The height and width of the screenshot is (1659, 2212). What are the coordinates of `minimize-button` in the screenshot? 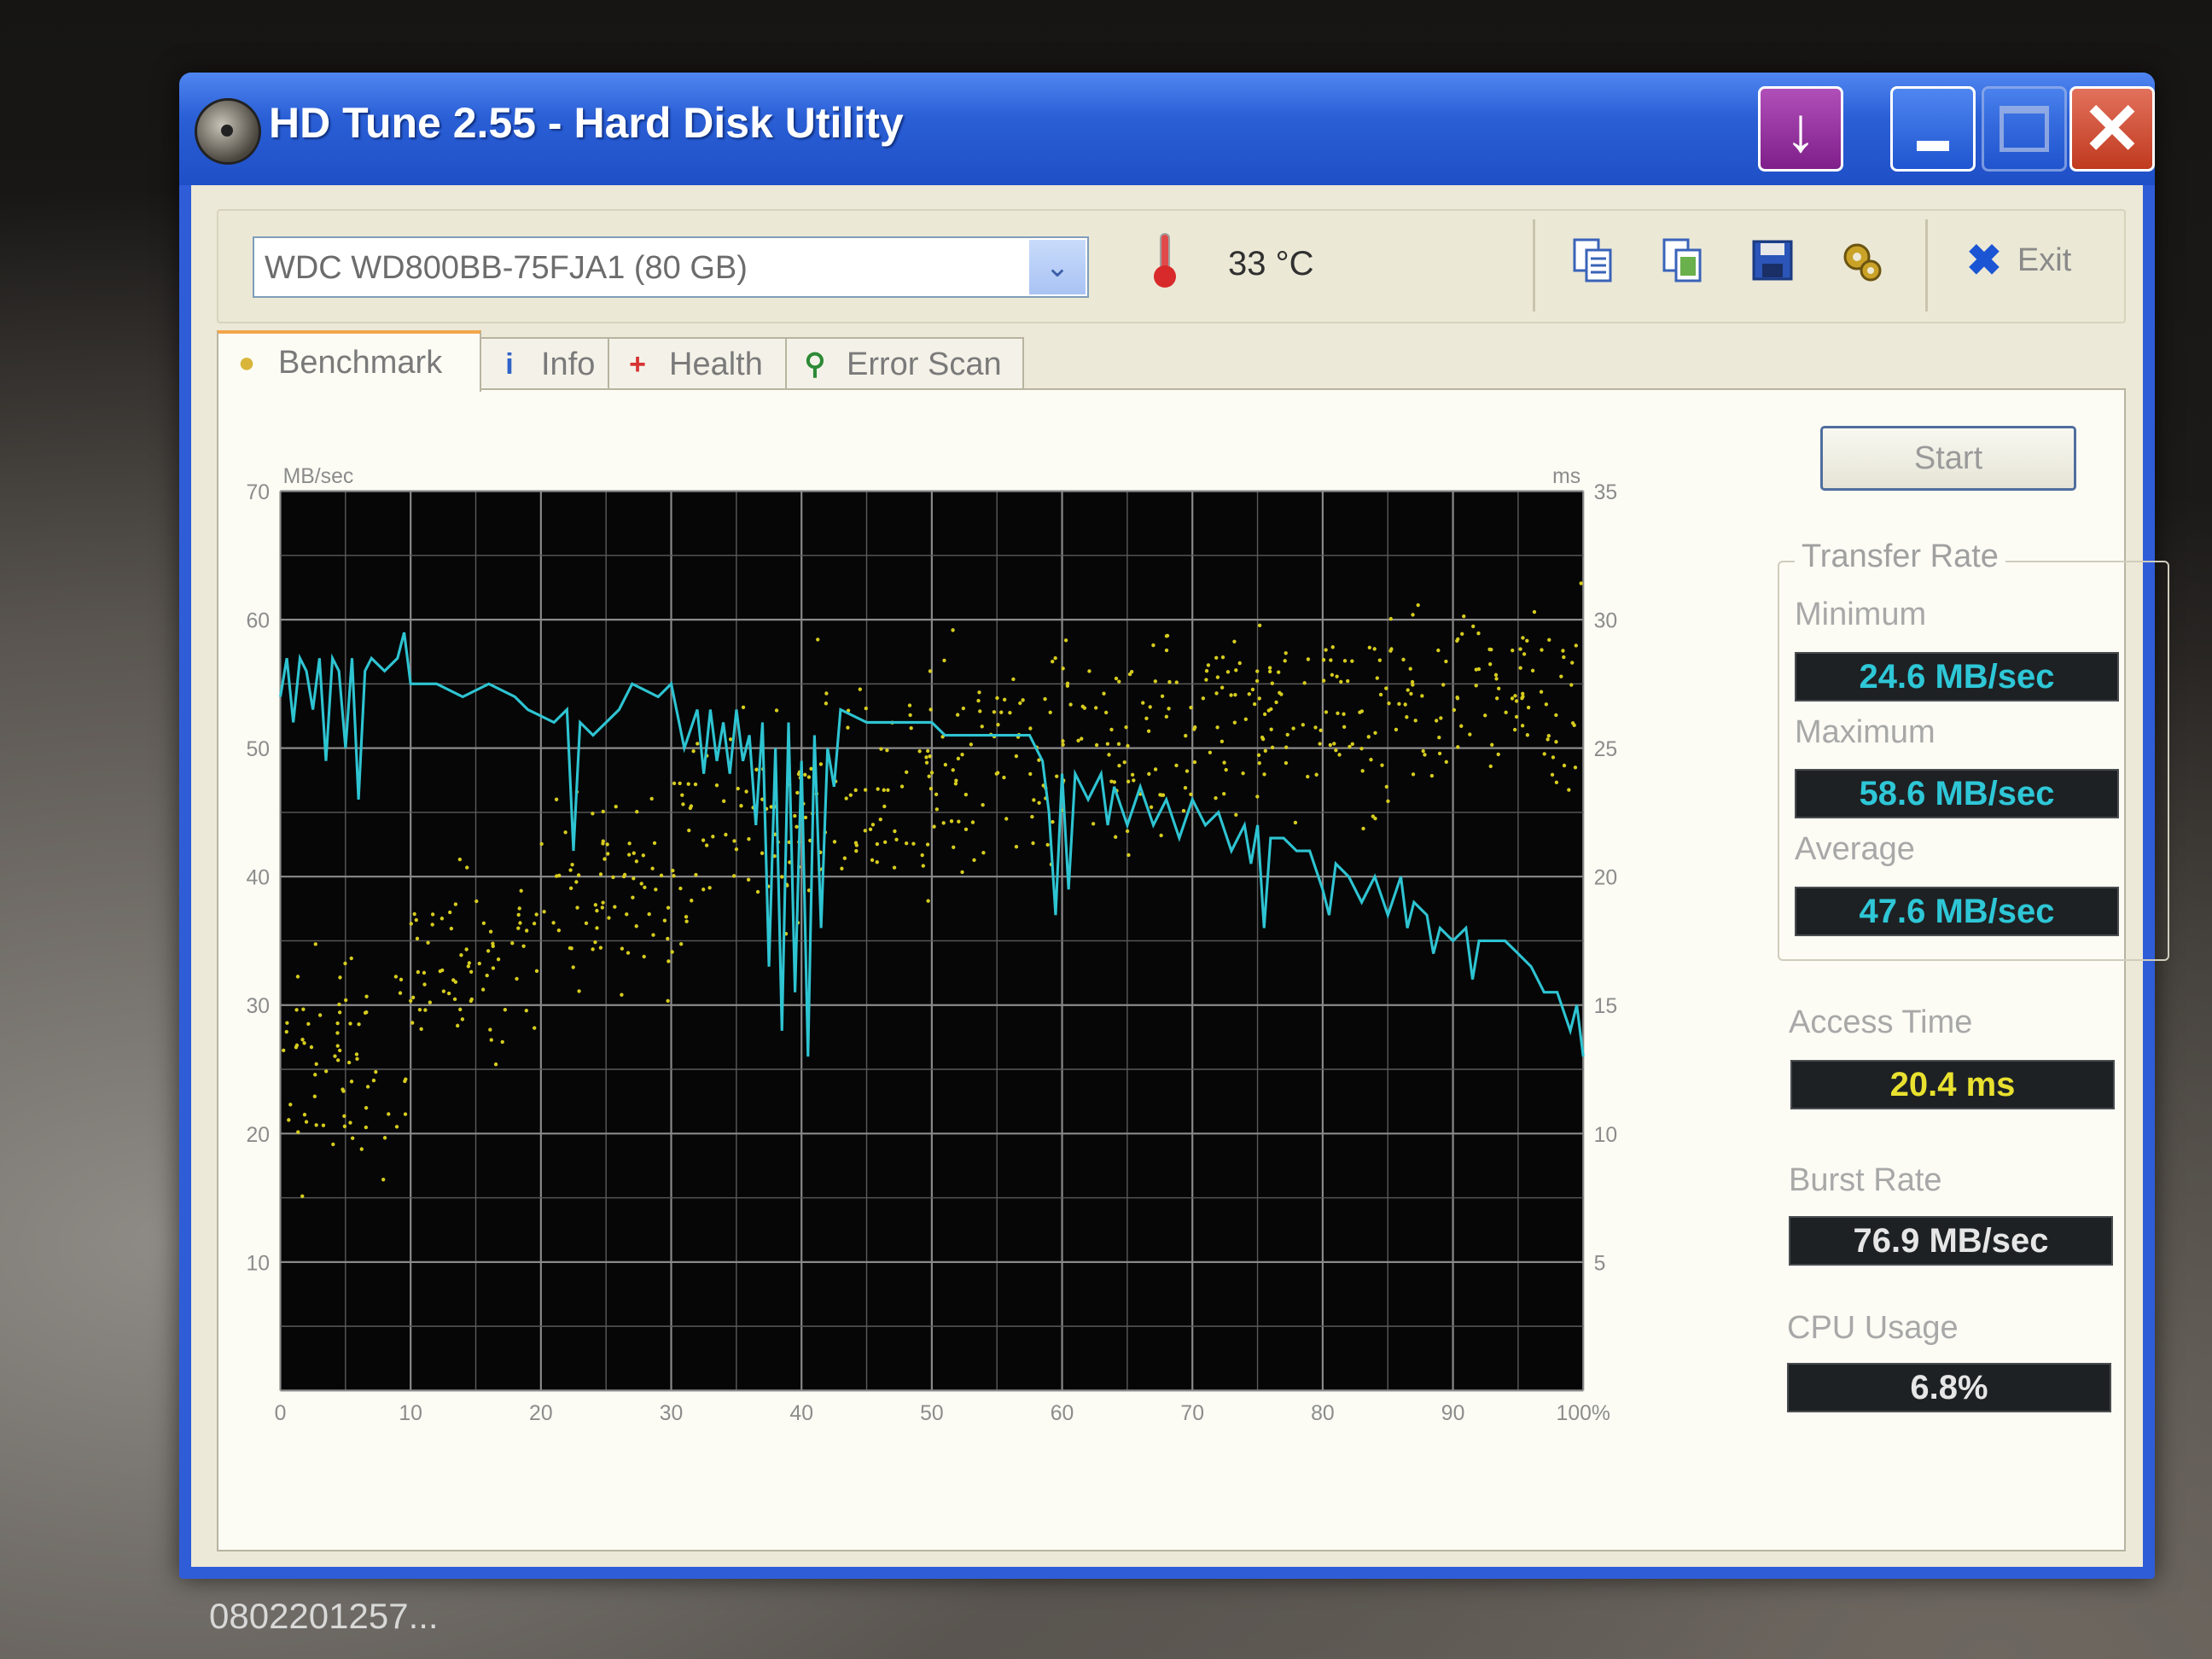 It's located at (1933, 129).